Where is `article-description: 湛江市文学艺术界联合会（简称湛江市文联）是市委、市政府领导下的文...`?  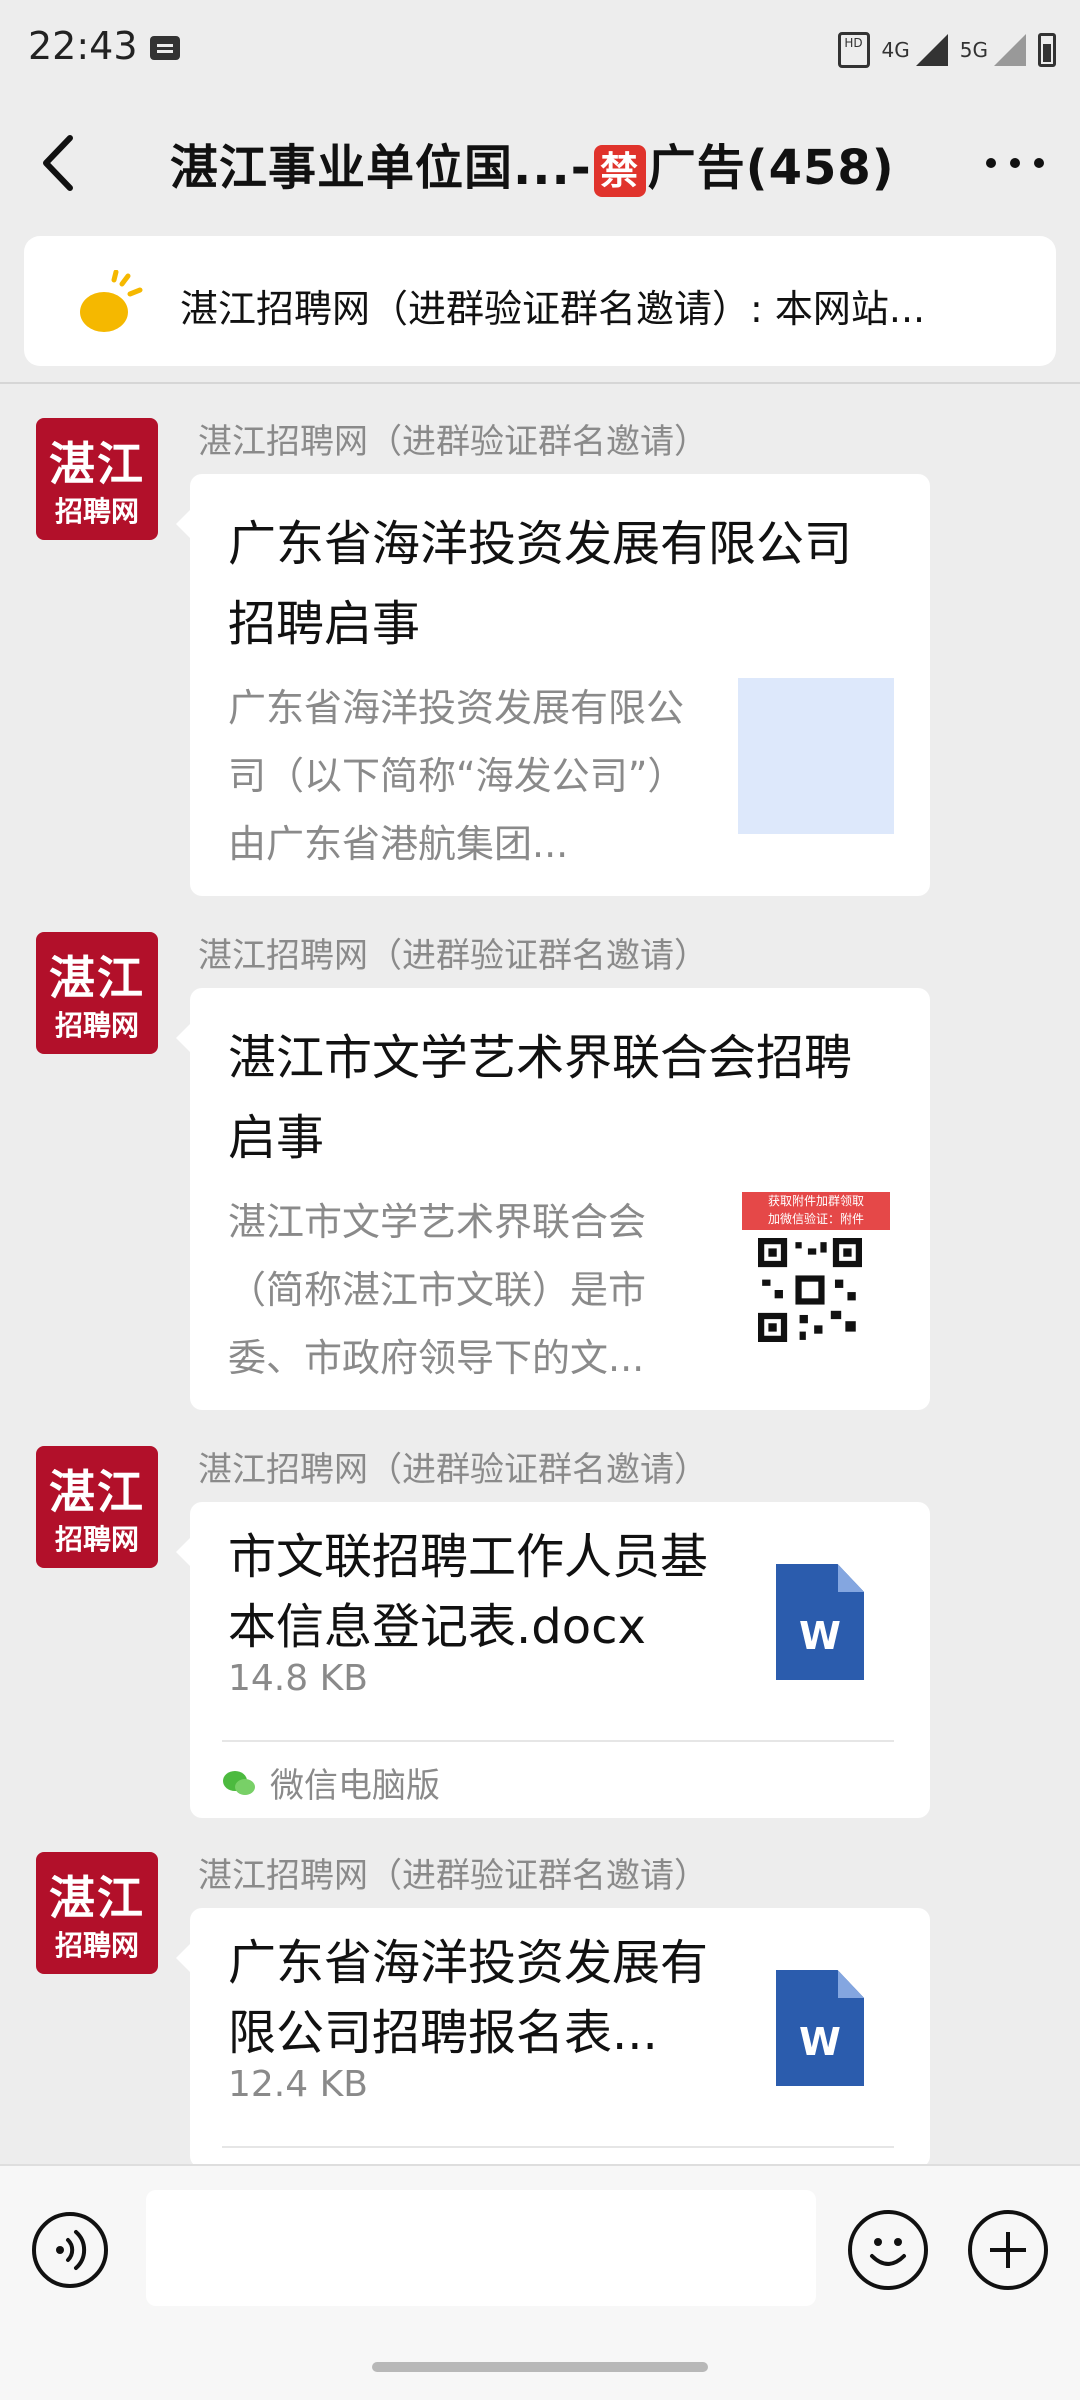
article-description: 湛江市文学艺术界联合会（简称湛江市文联）是市委、市政府领导下的文... is located at coordinates (437, 1290).